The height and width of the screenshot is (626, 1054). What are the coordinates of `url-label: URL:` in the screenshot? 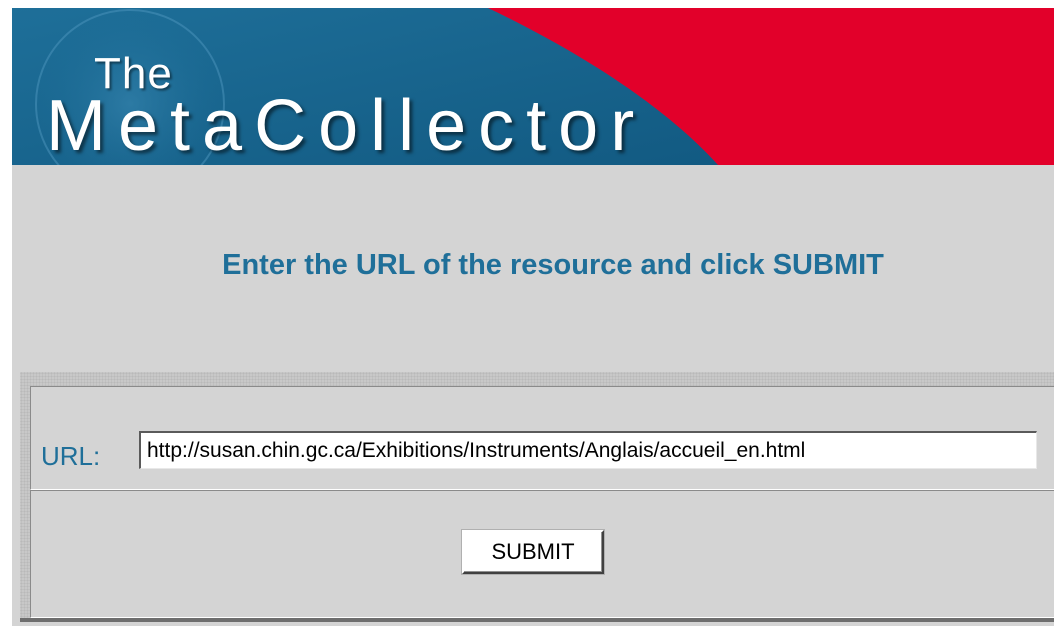 It's located at (71, 456).